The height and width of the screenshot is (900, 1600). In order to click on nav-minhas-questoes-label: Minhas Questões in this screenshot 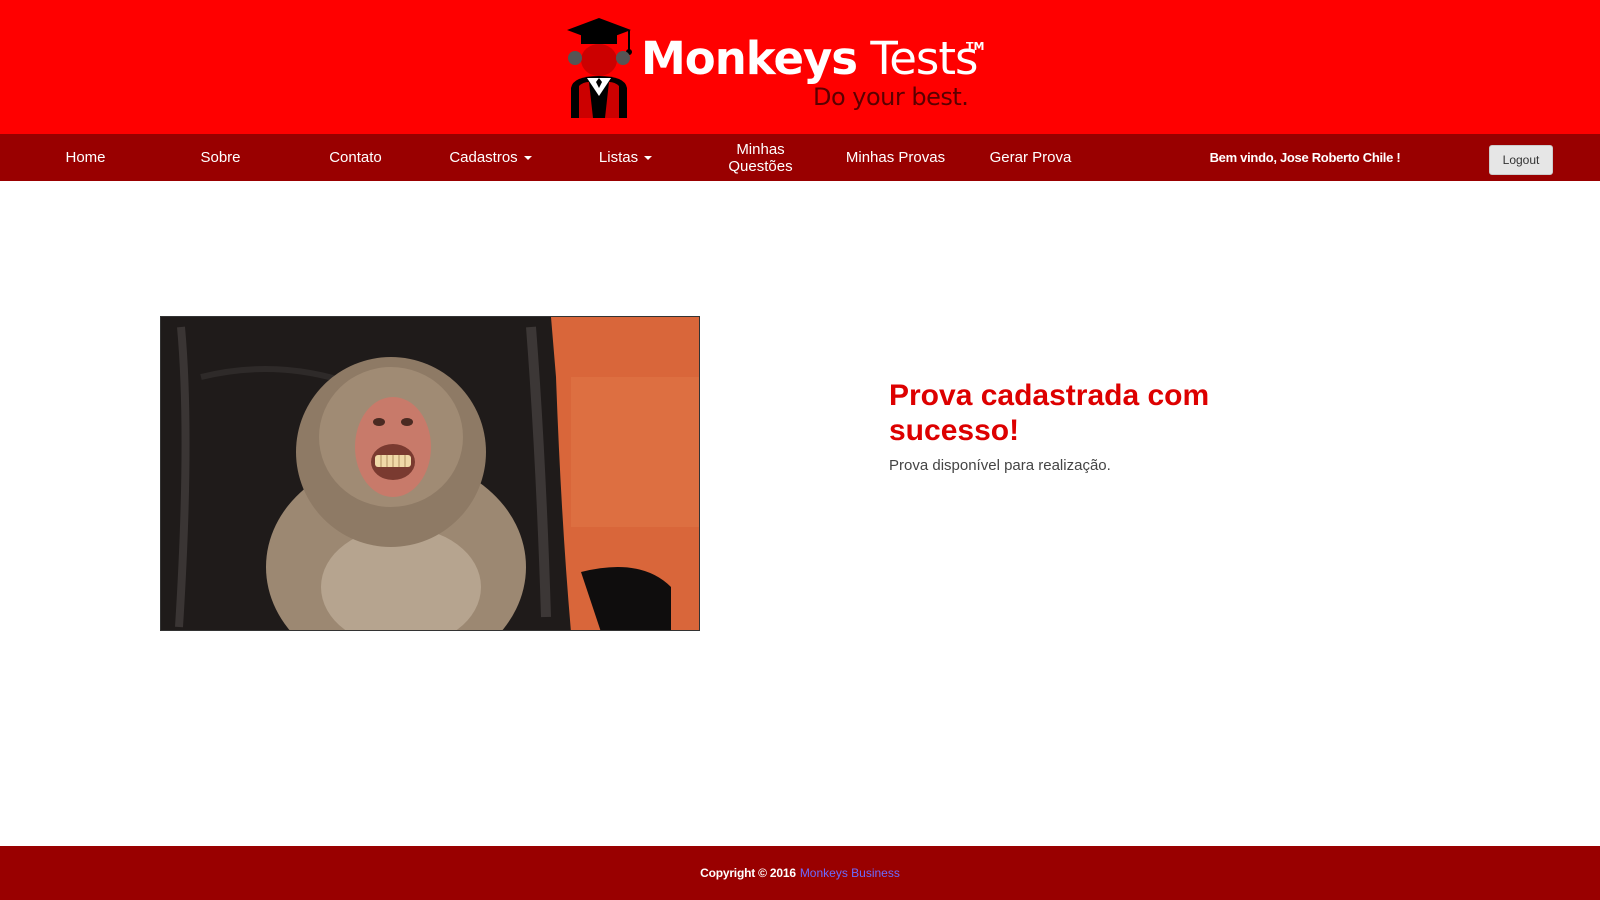, I will do `click(760, 157)`.